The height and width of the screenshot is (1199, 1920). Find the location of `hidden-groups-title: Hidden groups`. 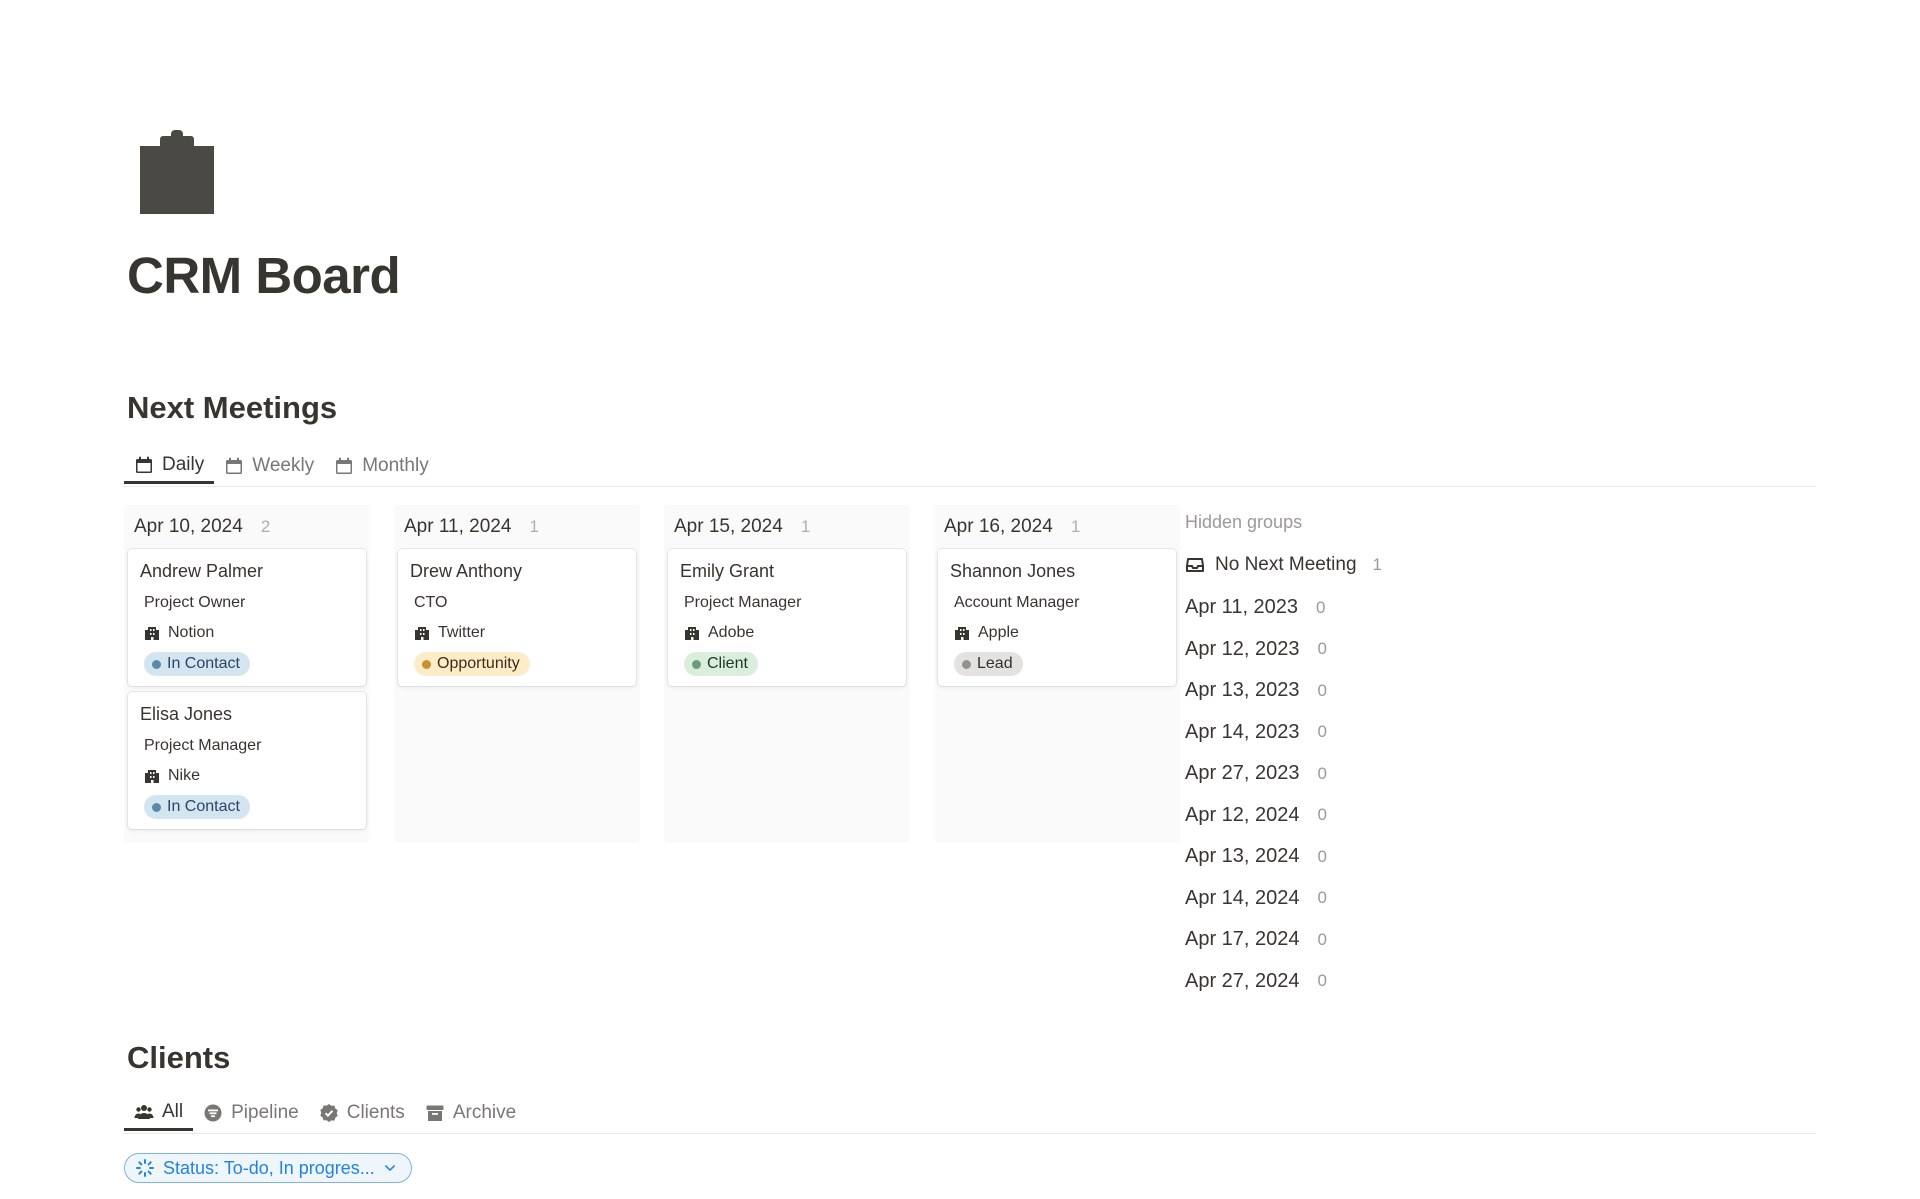

hidden-groups-title: Hidden groups is located at coordinates (1244, 522).